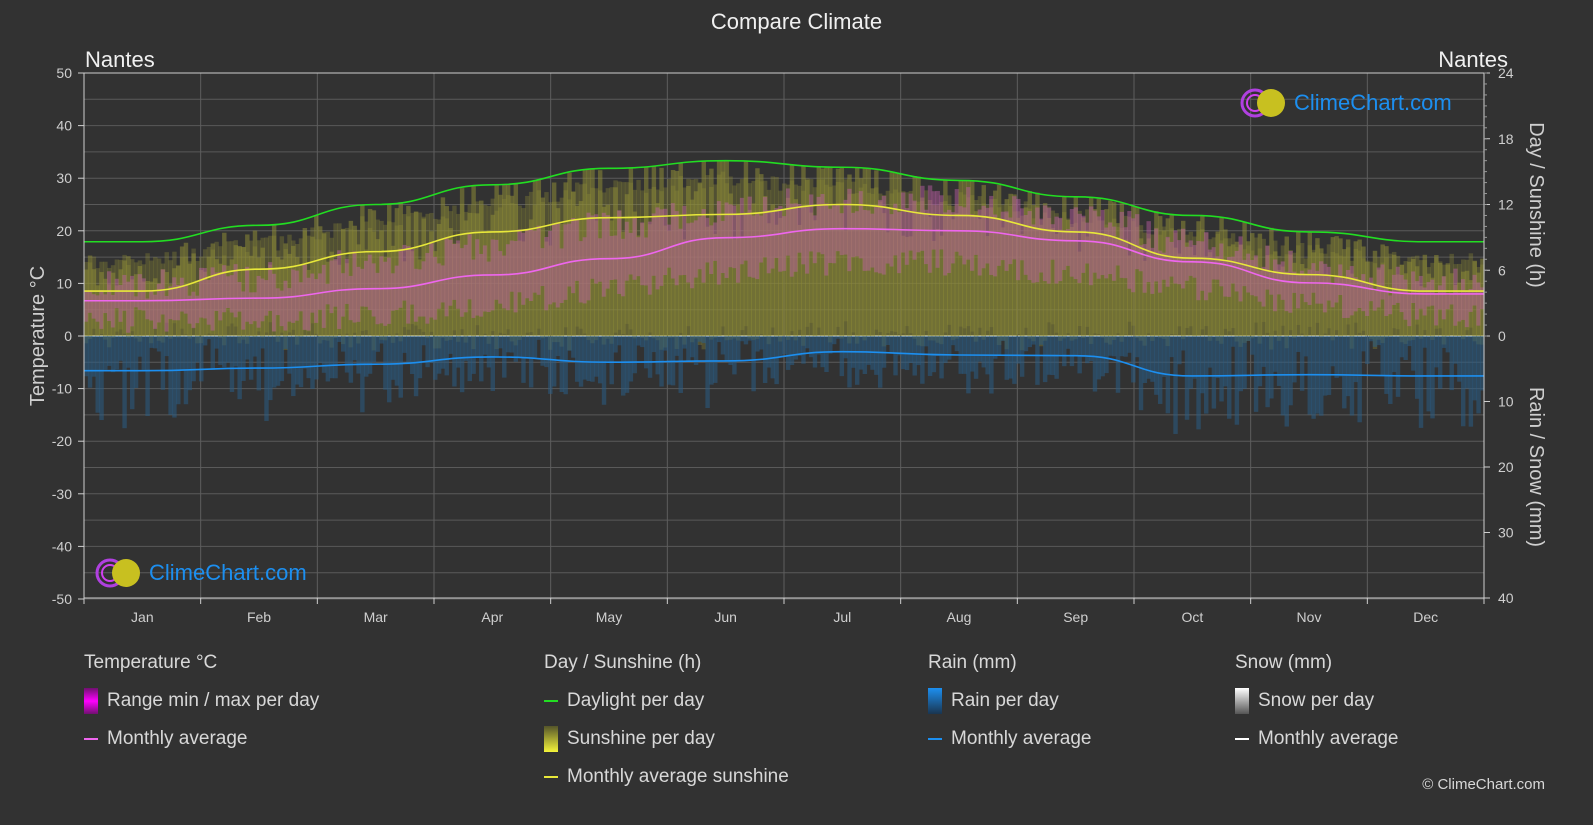 Image resolution: width=1593 pixels, height=825 pixels. Describe the element at coordinates (1242, 739) in the screenshot. I see `line-swatch-icon` at that location.